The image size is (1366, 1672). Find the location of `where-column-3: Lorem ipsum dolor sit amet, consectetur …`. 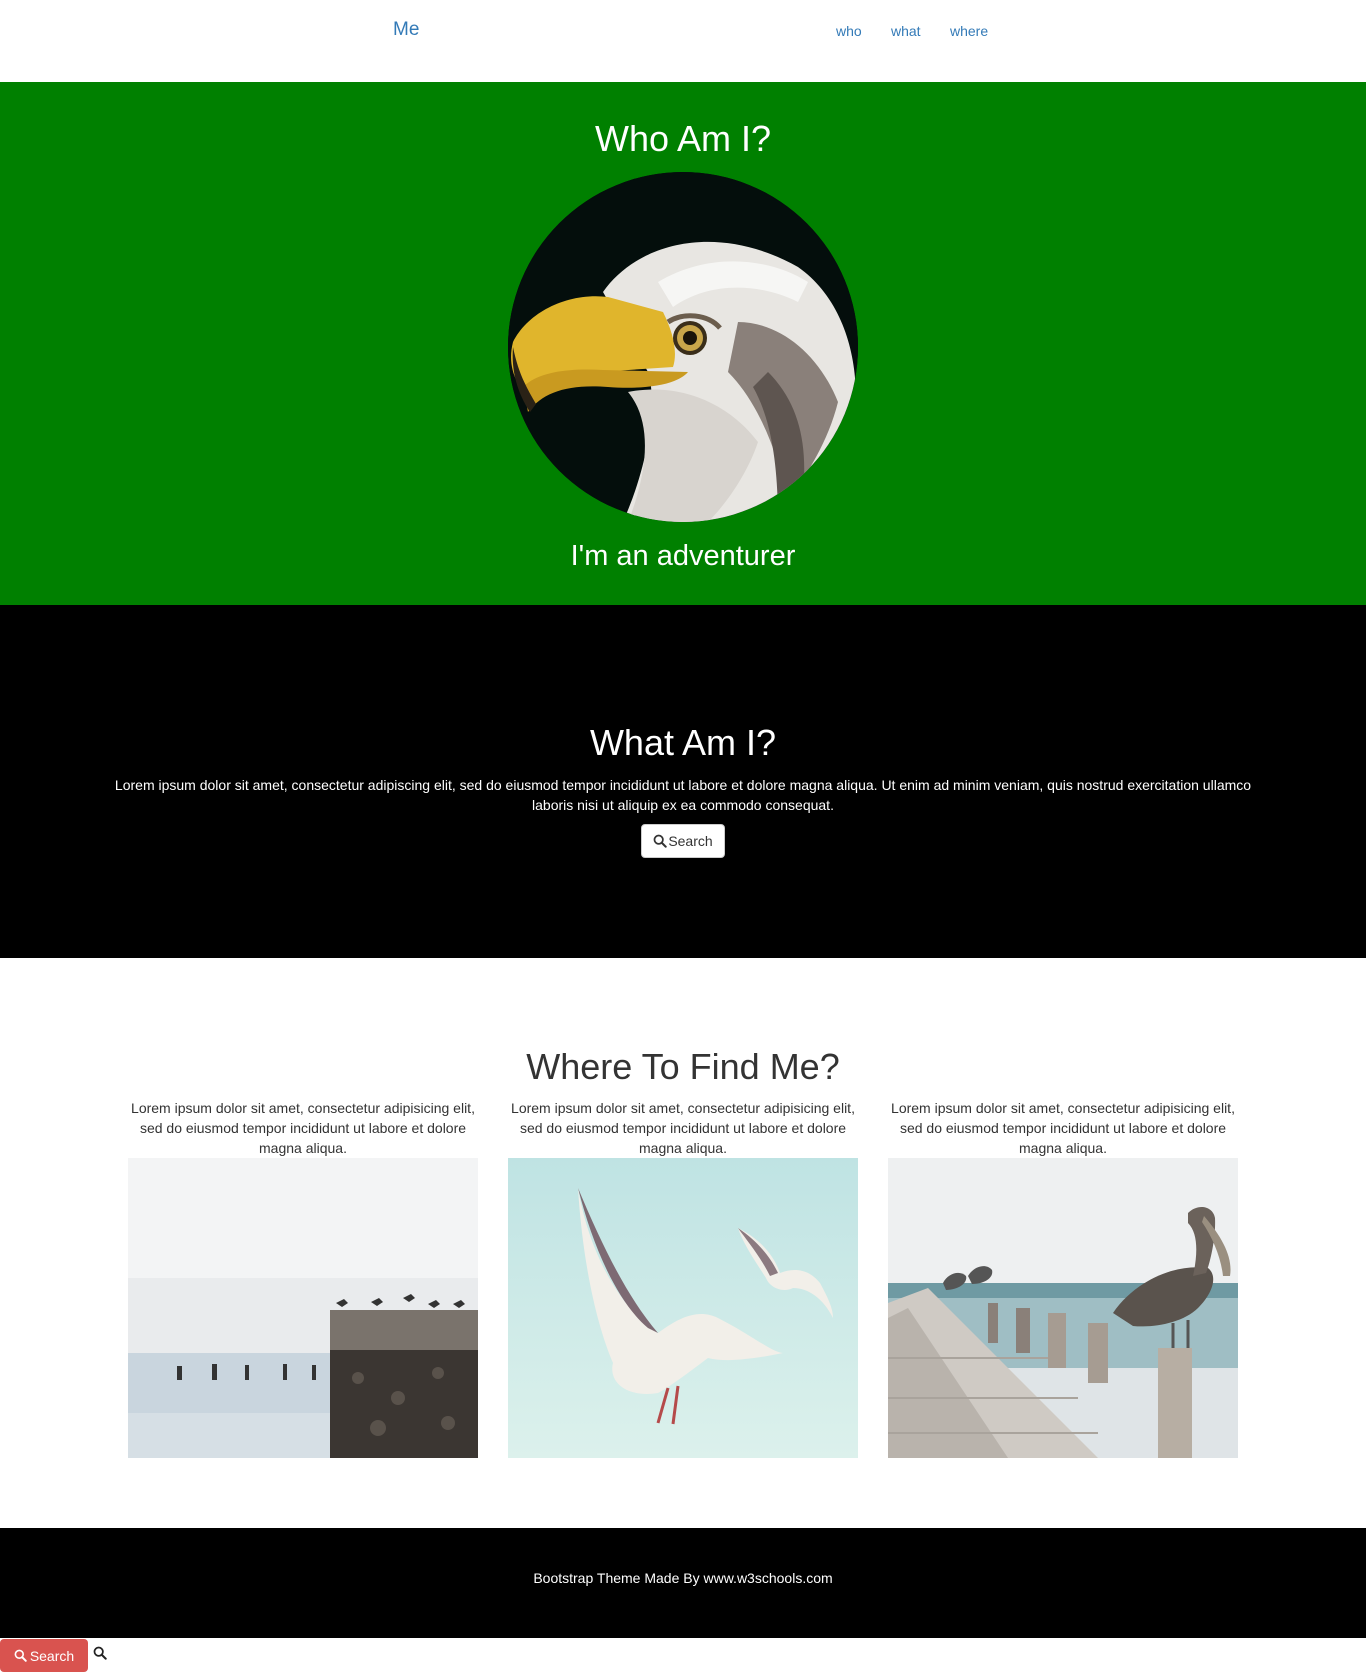

where-column-3: Lorem ipsum dolor sit amet, consectetur … is located at coordinates (1063, 1278).